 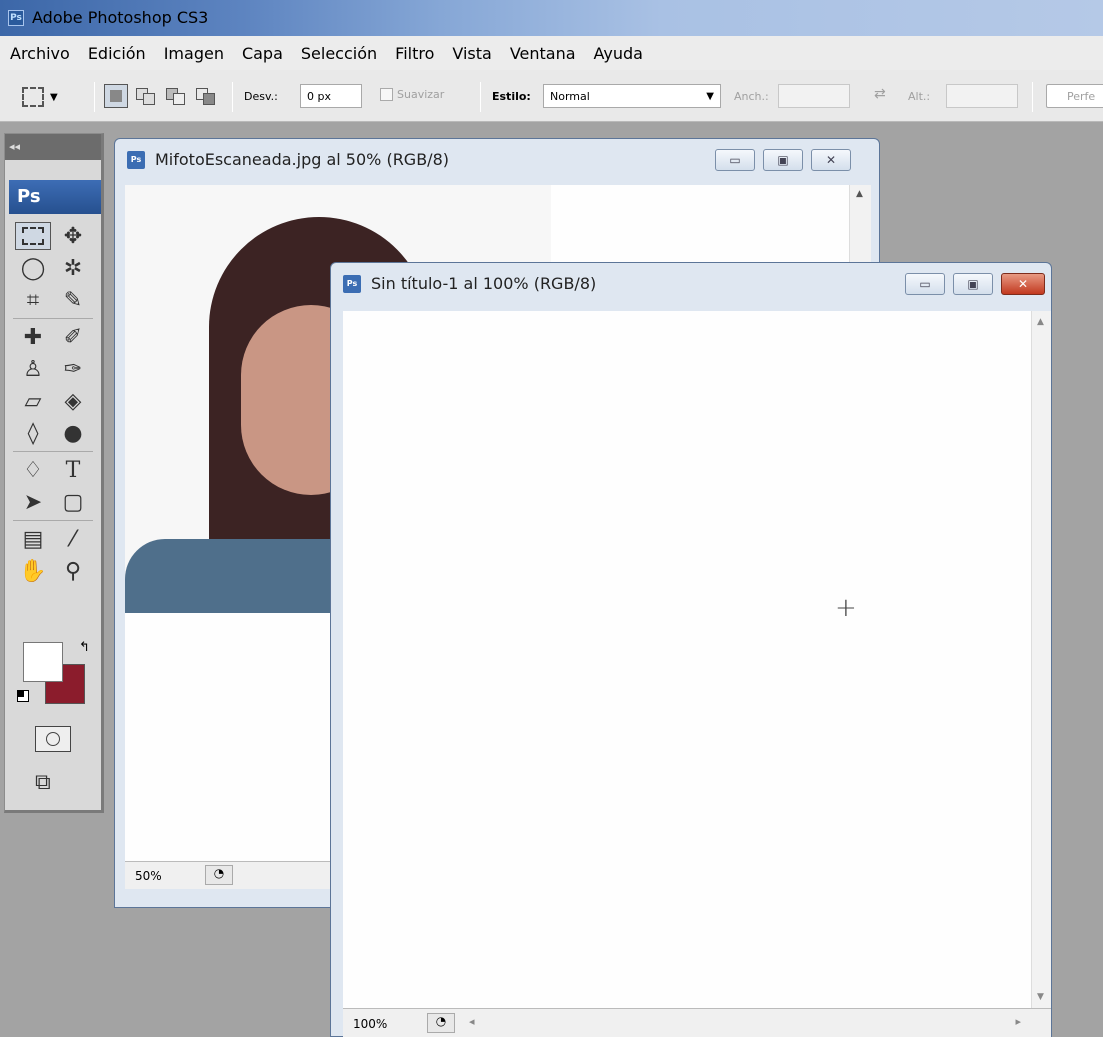 I want to click on slice-tool-icon: ✎, so click(x=73, y=300).